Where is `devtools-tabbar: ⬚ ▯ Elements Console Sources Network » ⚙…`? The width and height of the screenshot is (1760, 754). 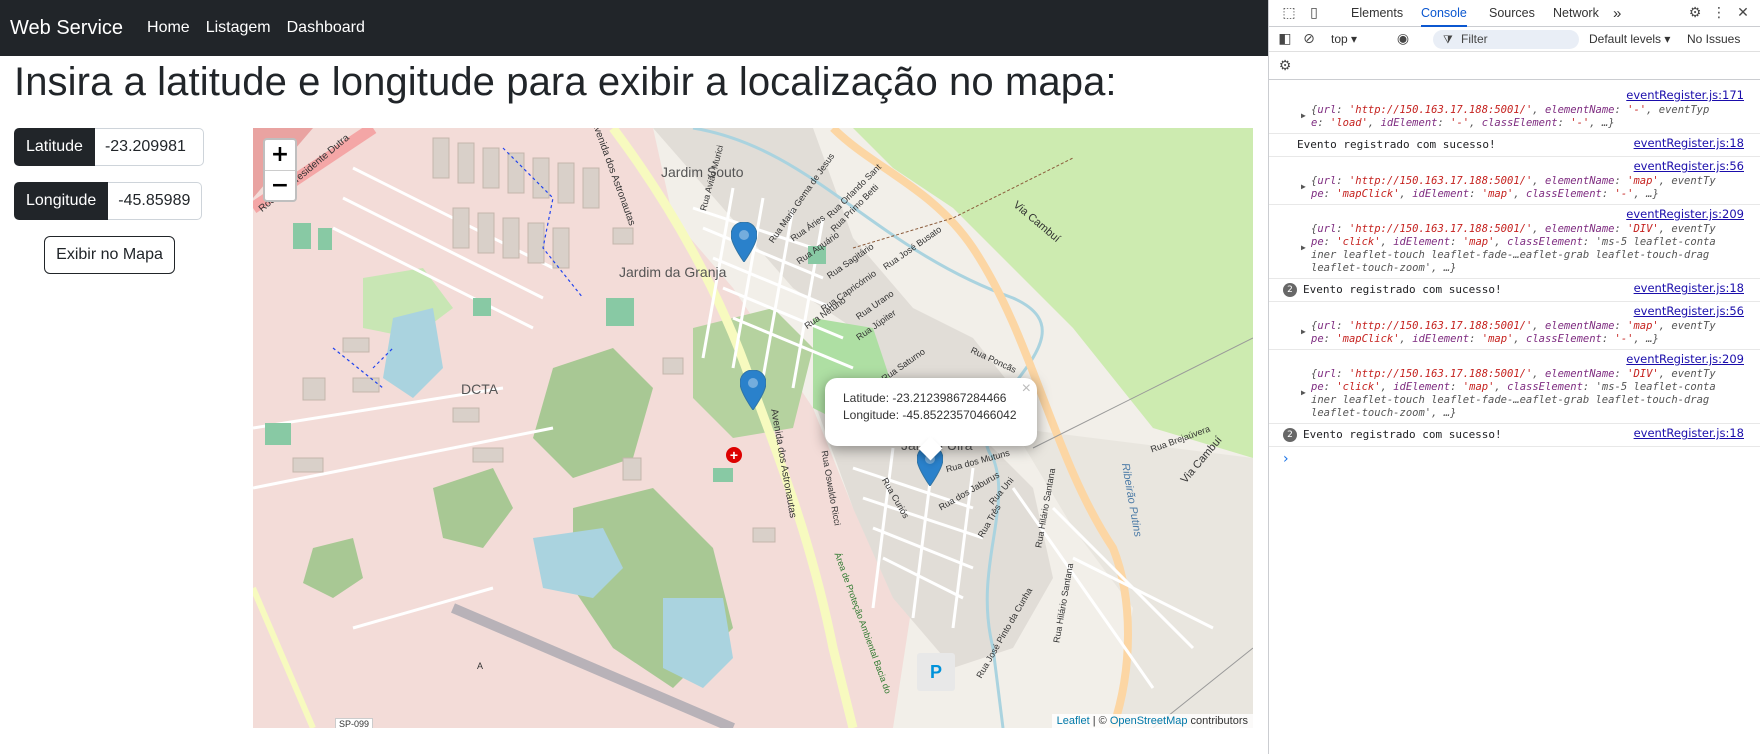
devtools-tabbar: ⬚ ▯ Elements Console Sources Network » ⚙… is located at coordinates (1514, 13).